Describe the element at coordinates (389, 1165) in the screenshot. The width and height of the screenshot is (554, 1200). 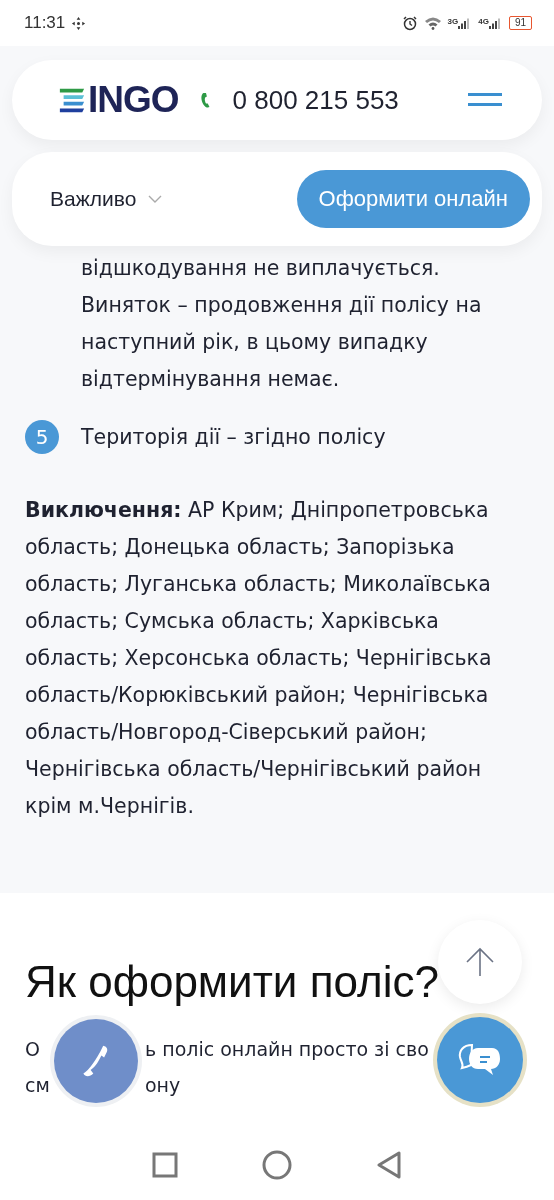
I see `back-icon` at that location.